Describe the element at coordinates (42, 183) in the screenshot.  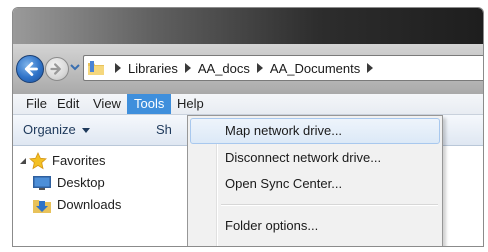
I see `desktop-icon` at that location.